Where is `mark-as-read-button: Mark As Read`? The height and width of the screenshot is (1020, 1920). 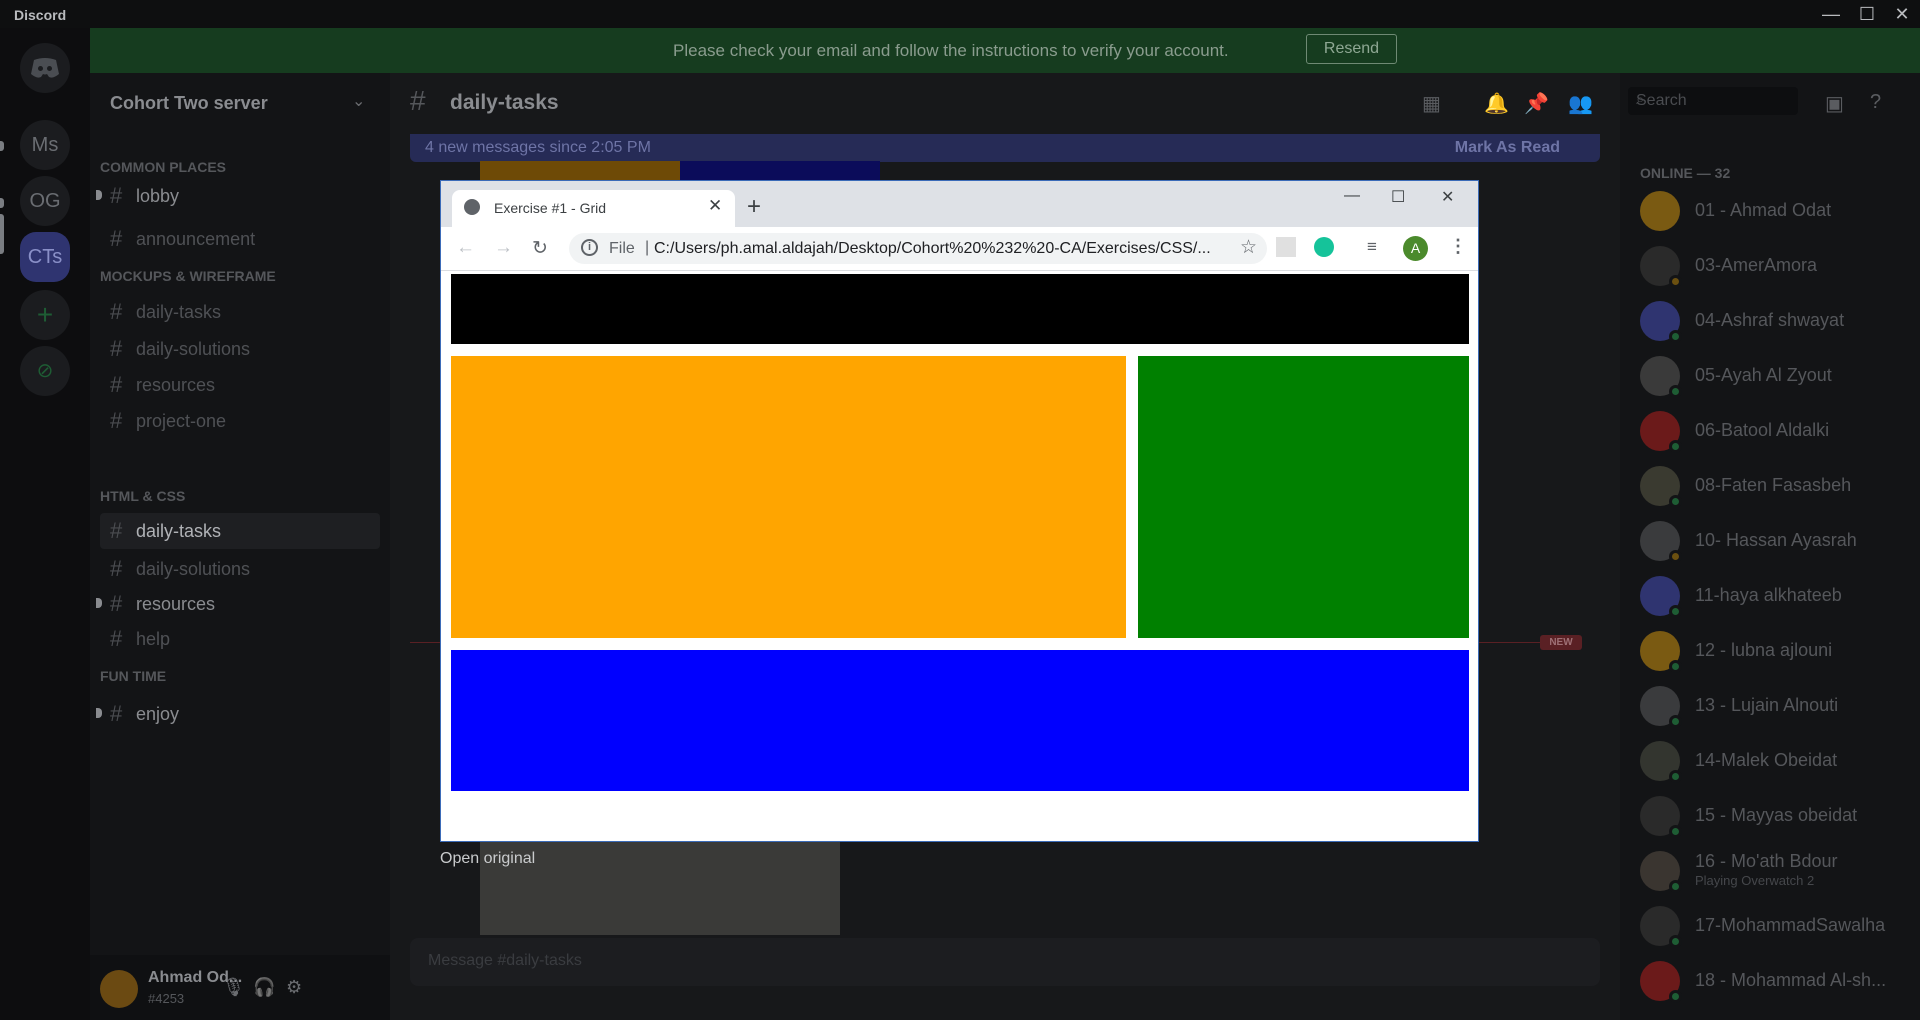 mark-as-read-button: Mark As Read is located at coordinates (1507, 148).